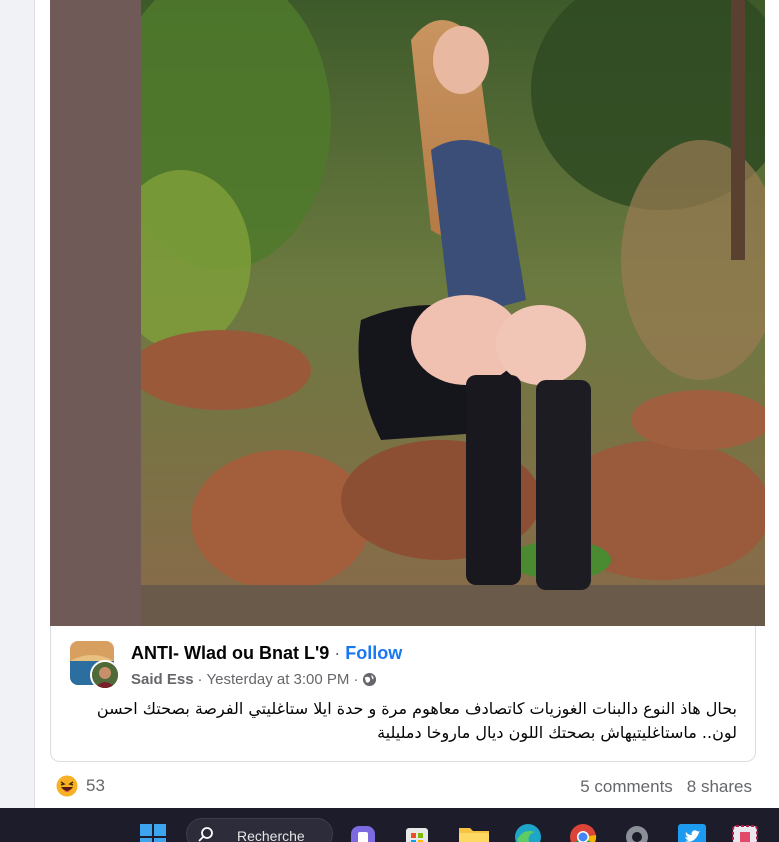  Describe the element at coordinates (363, 832) in the screenshot. I see `teams-icon` at that location.